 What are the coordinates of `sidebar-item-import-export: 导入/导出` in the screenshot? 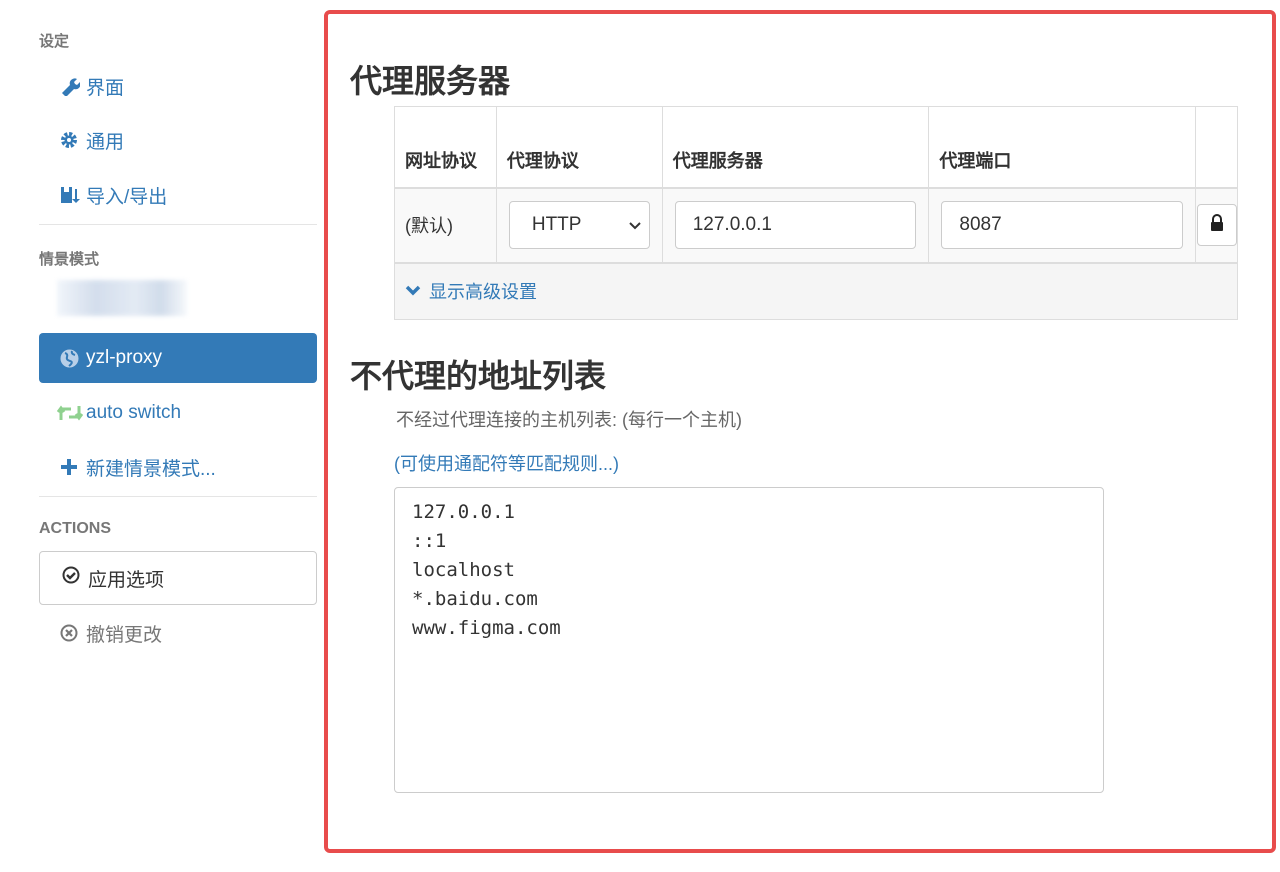 It's located at (178, 195).